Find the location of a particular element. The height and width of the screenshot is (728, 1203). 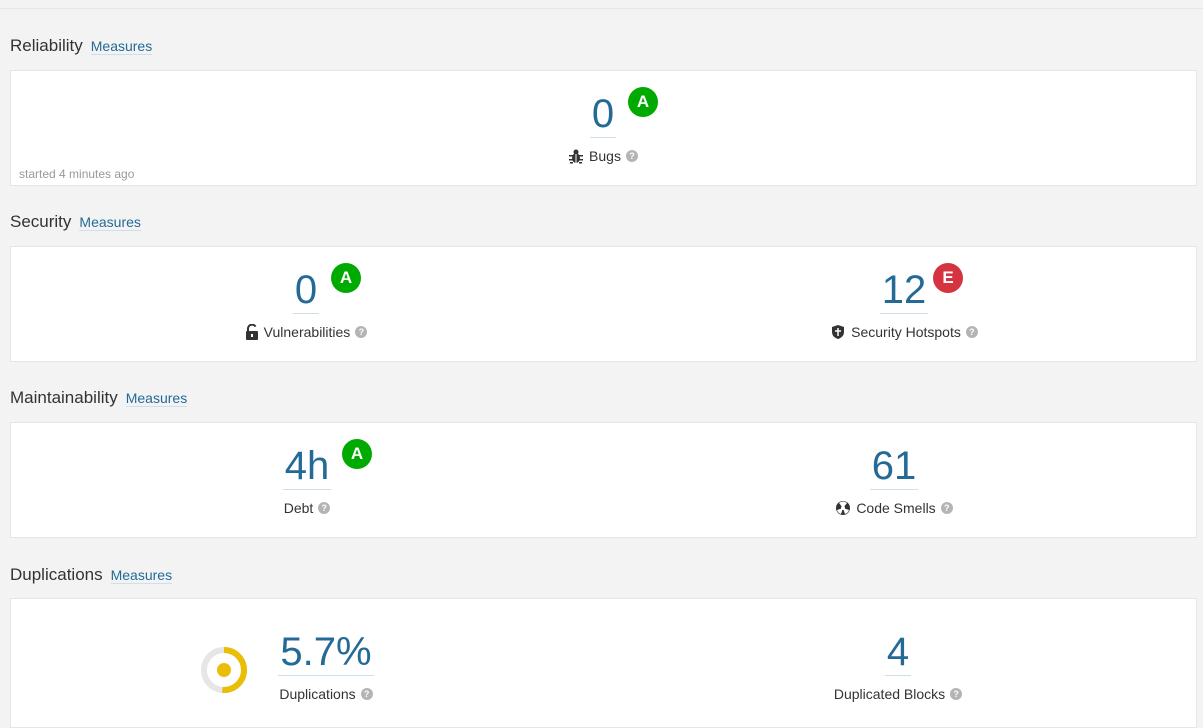

debt-label-row: Debt ? is located at coordinates (307, 508).